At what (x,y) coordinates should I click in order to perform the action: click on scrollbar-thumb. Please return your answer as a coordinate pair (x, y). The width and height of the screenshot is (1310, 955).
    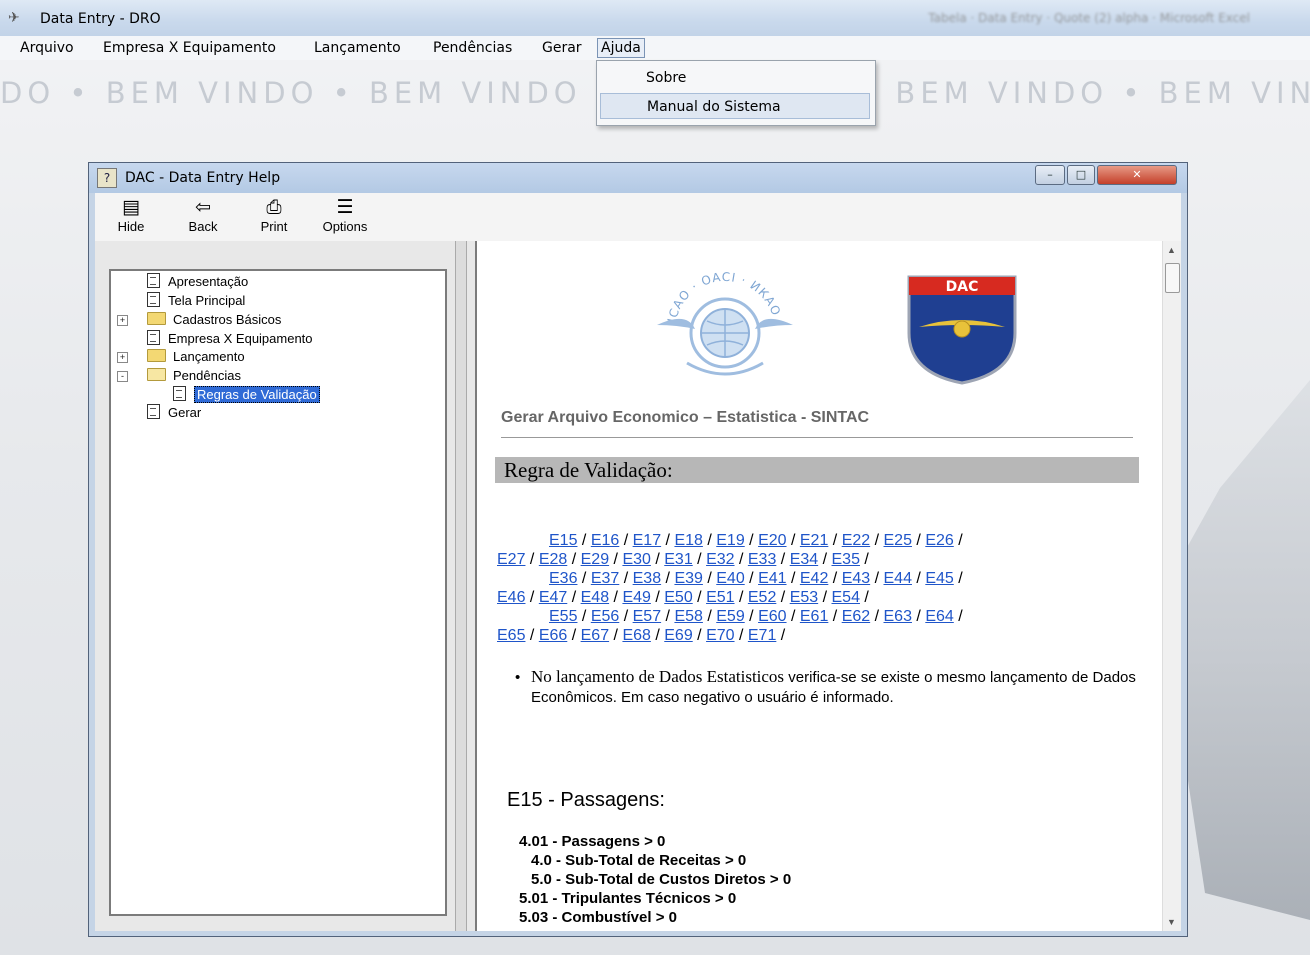
    Looking at the image, I should click on (1172, 278).